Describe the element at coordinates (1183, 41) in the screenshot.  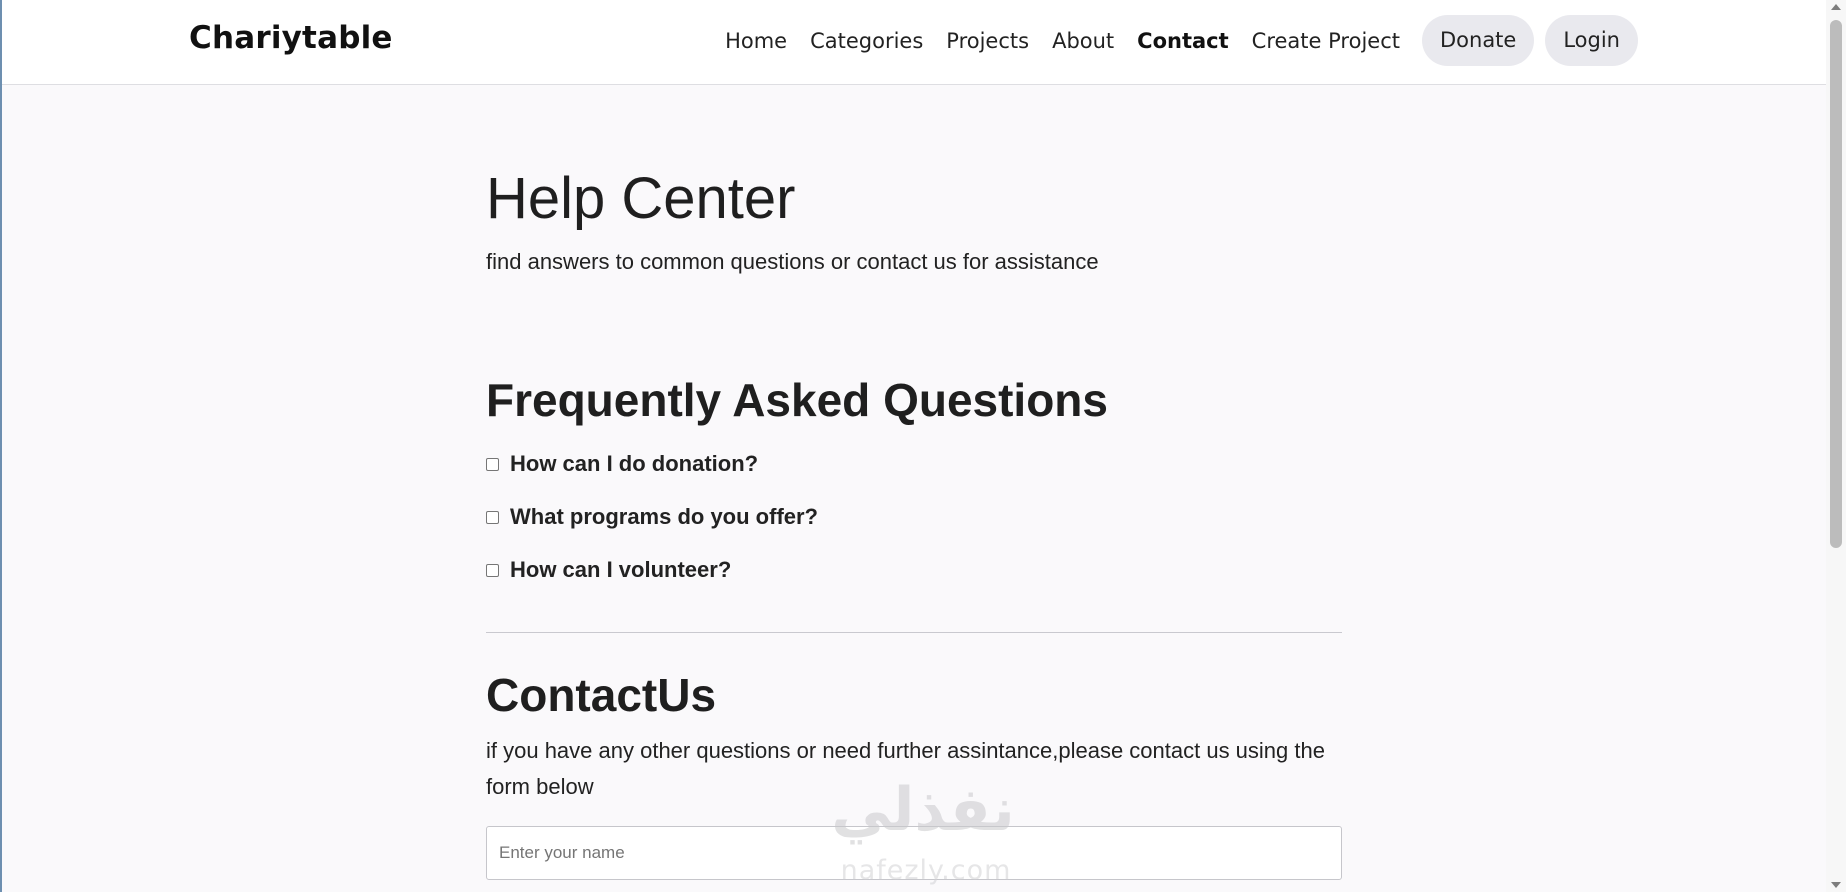
I see `nav-link-contact: Contact` at that location.